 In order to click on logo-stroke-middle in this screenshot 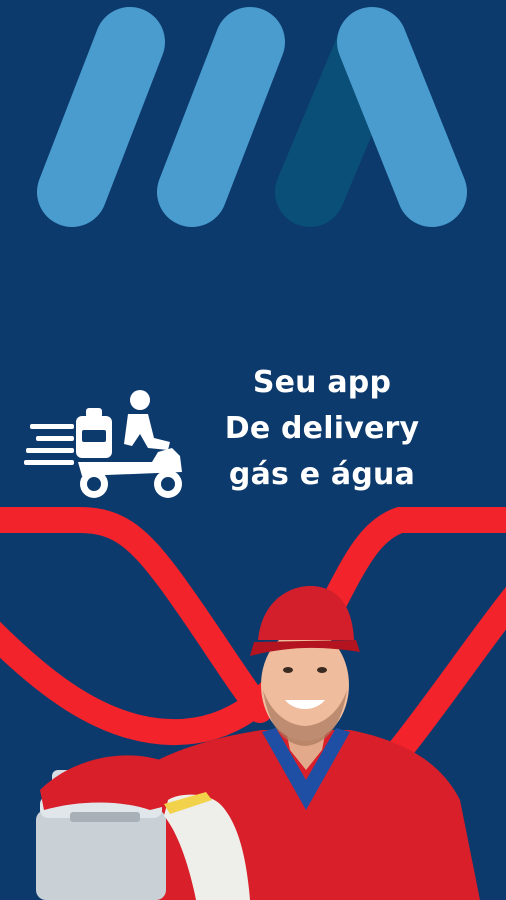, I will do `click(221, 117)`.